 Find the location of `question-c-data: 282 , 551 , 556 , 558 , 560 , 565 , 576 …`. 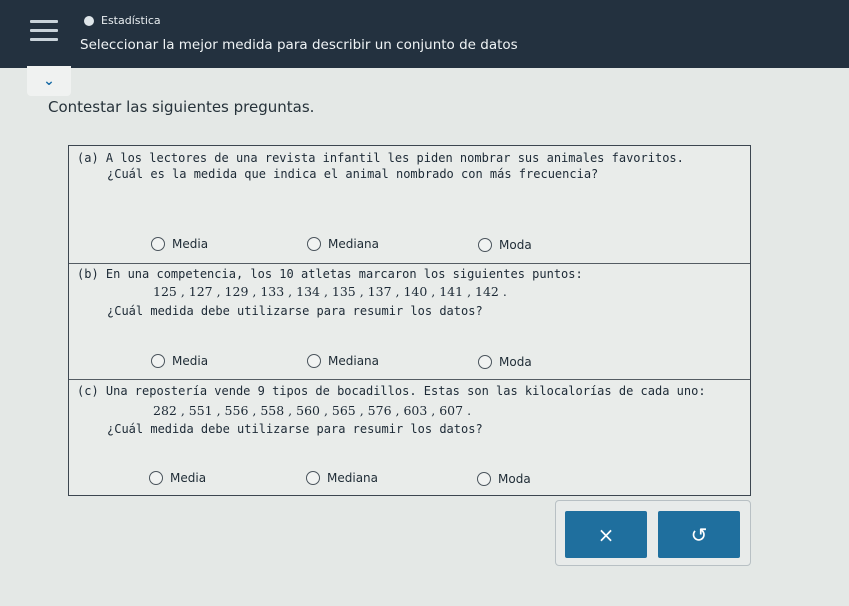

question-c-data: 282 , 551 , 556 , 558 , 560 , 565 , 576 … is located at coordinates (312, 410).